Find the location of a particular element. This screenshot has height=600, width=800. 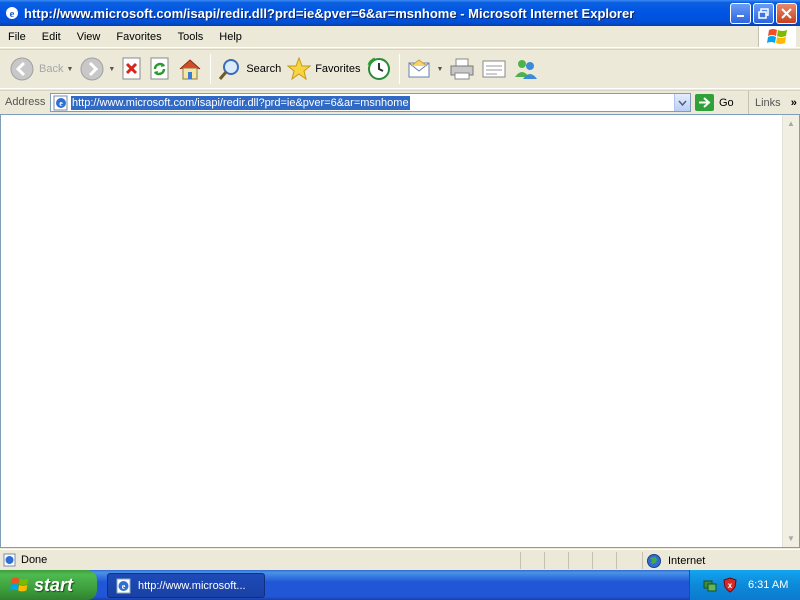

status-text: Done is located at coordinates (34, 560).